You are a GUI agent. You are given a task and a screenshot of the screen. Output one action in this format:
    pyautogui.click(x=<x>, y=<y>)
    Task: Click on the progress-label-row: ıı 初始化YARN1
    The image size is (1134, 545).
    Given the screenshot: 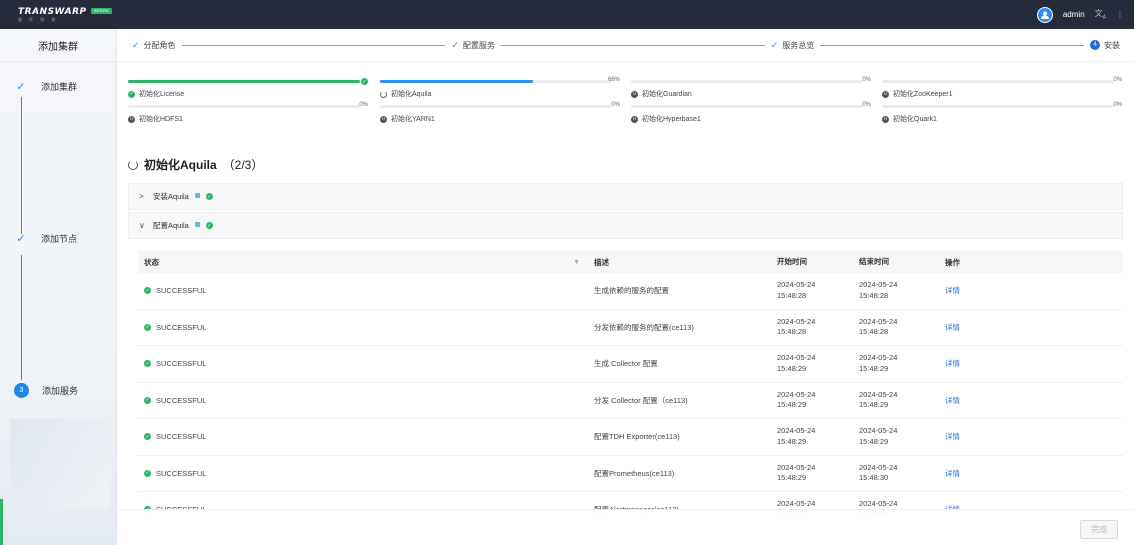 What is the action you would take?
    pyautogui.click(x=500, y=119)
    